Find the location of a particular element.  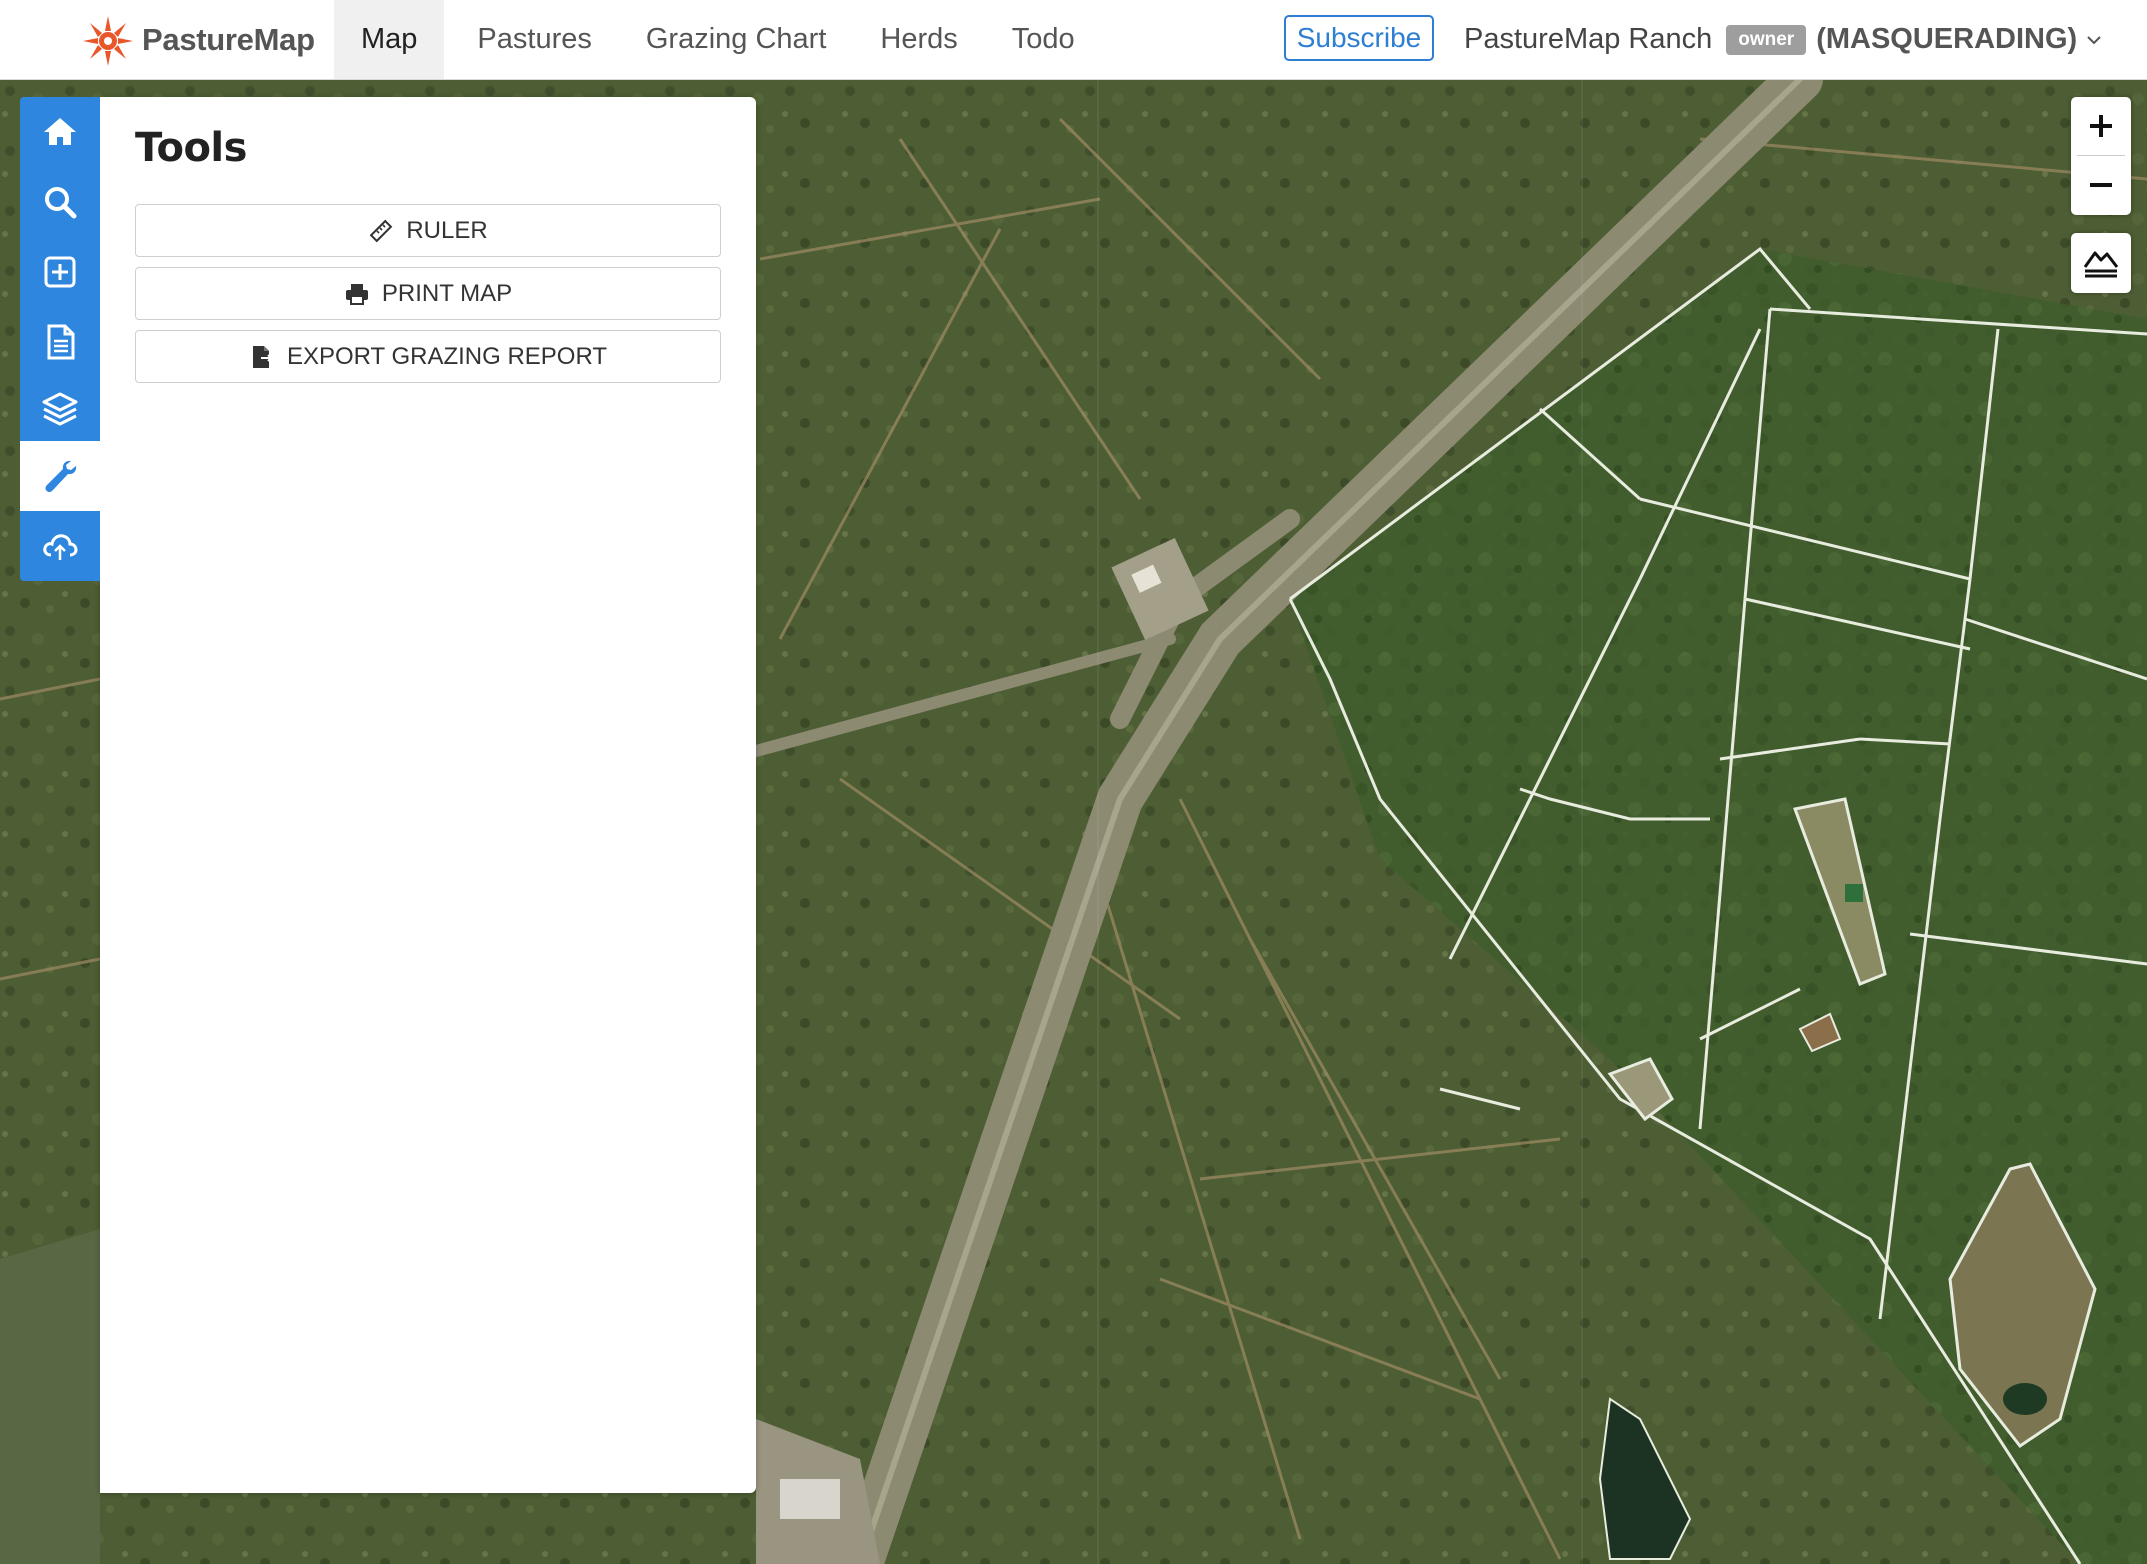

sidebar-rail is located at coordinates (60, 339).